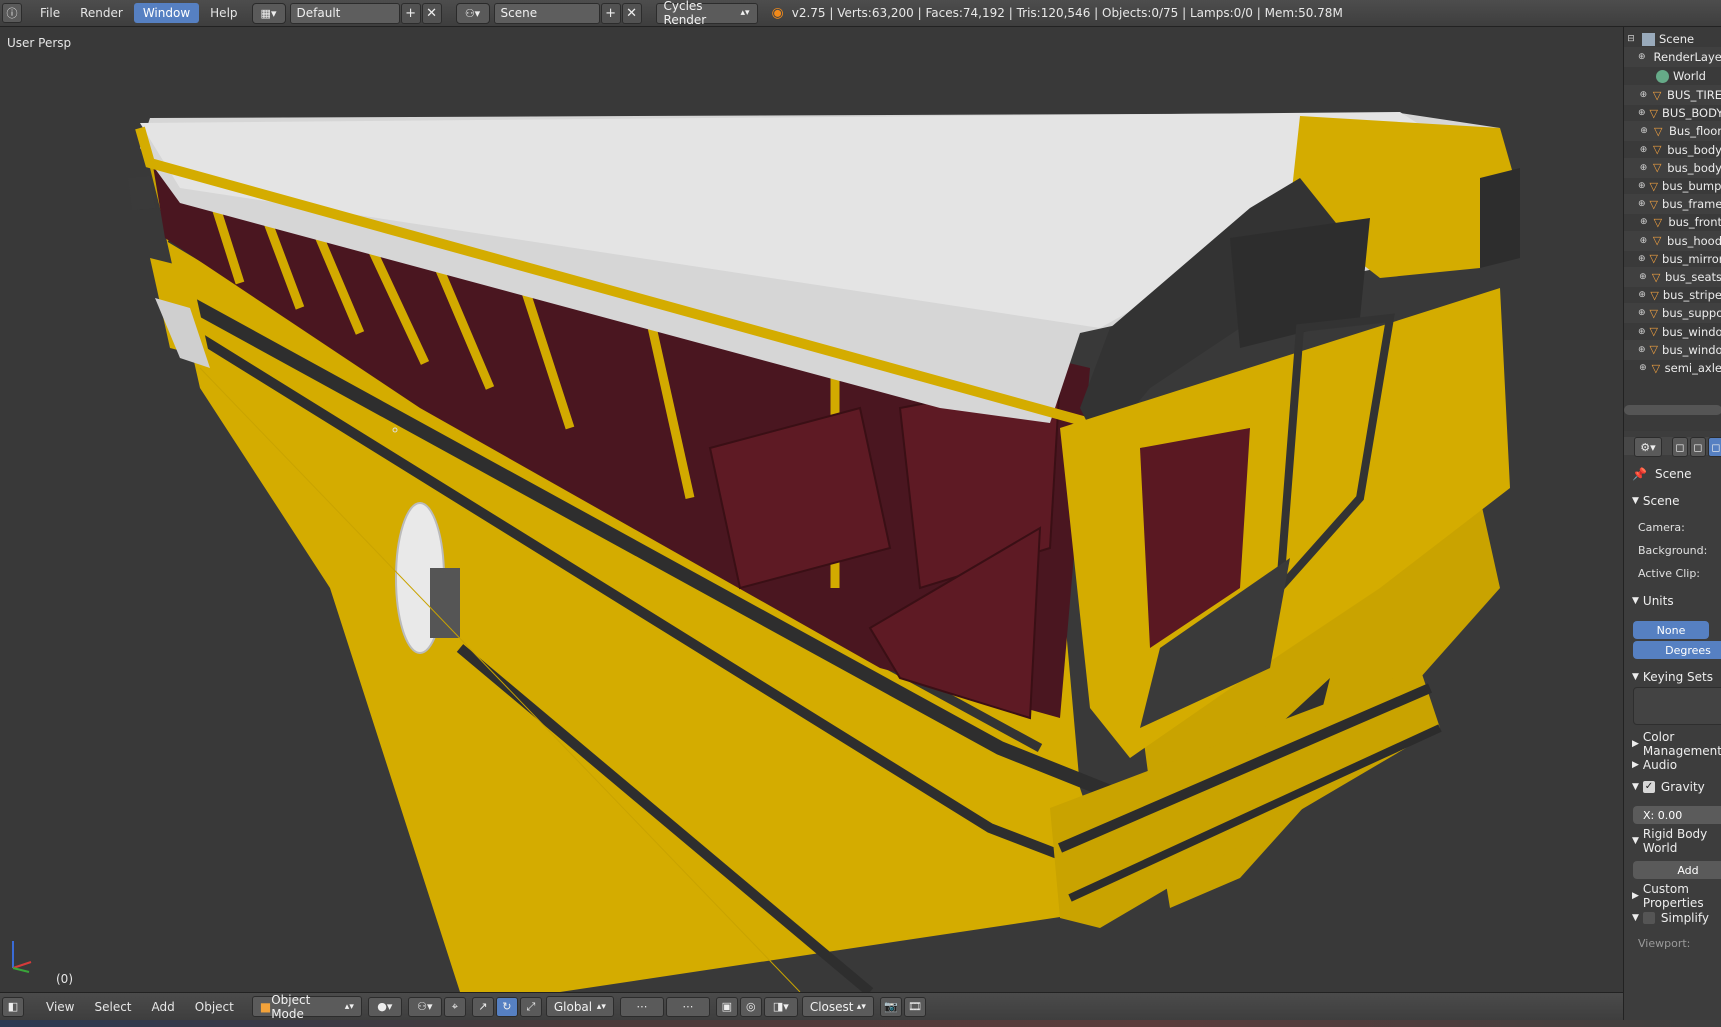  I want to click on outliner-row: ⊕ ▽ bus_hood, so click(1672, 240).